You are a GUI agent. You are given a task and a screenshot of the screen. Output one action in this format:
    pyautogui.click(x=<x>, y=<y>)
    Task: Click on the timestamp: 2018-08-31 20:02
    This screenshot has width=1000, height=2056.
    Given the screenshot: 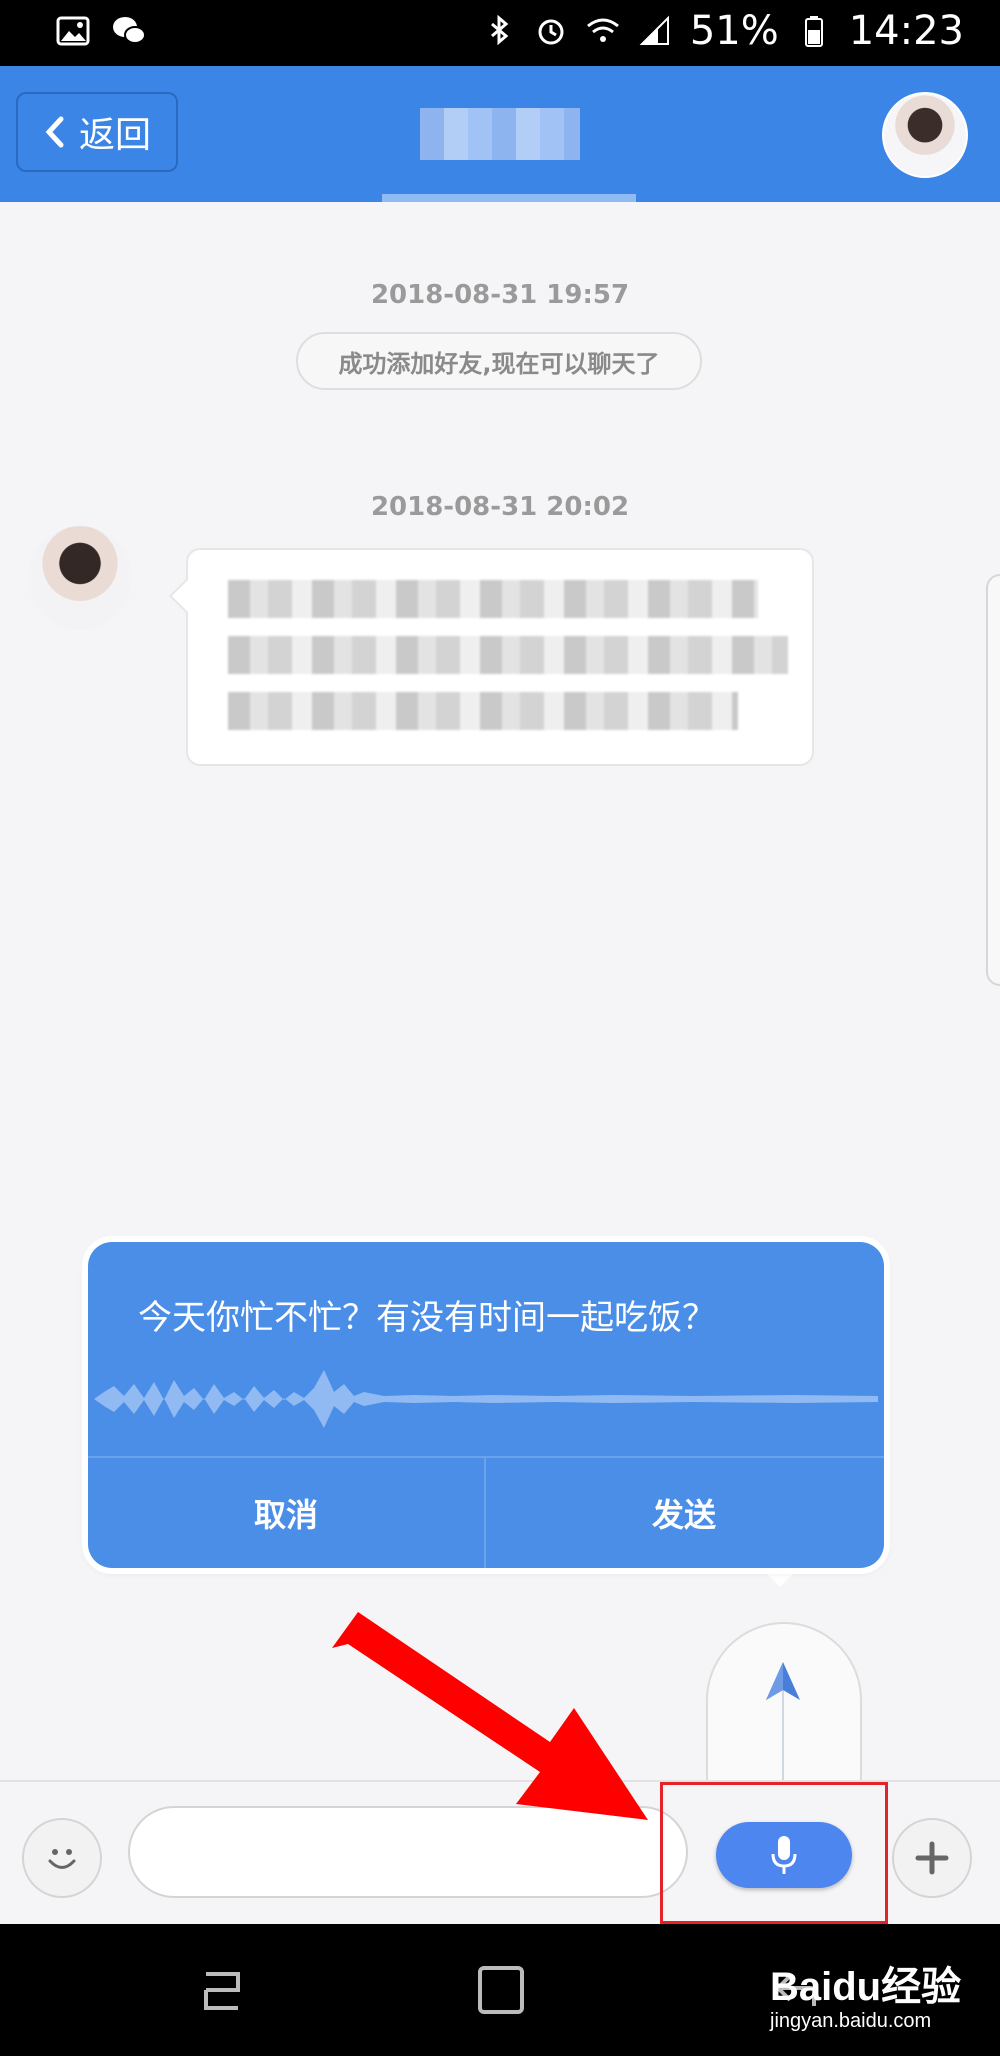 What is the action you would take?
    pyautogui.click(x=500, y=507)
    